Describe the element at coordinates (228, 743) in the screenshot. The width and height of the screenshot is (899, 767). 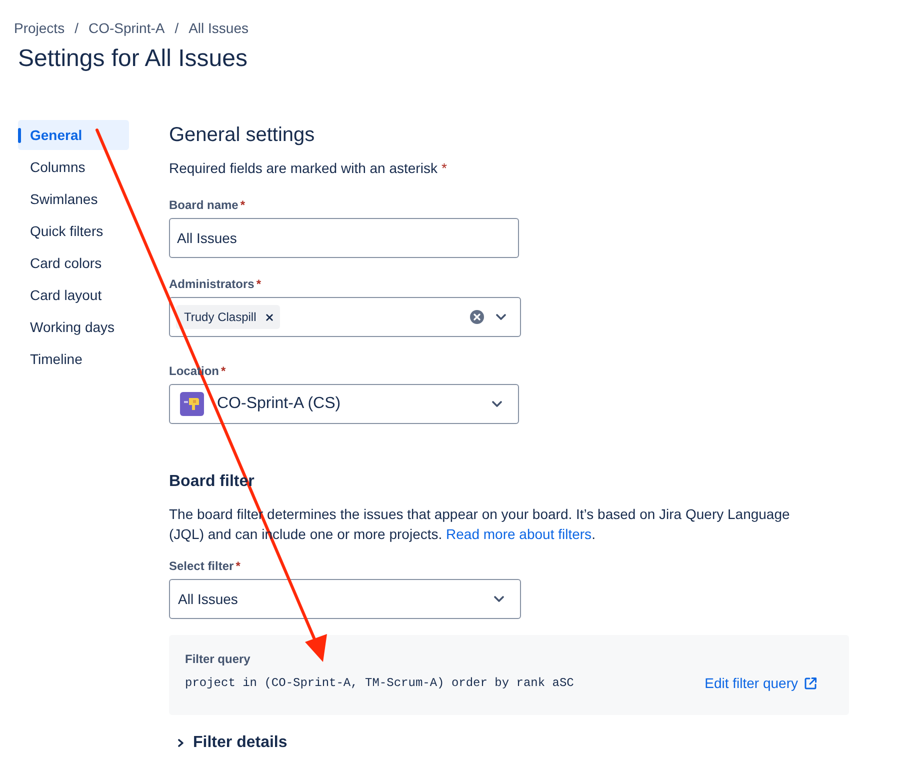
I see `filter-details-toggle: Filter details` at that location.